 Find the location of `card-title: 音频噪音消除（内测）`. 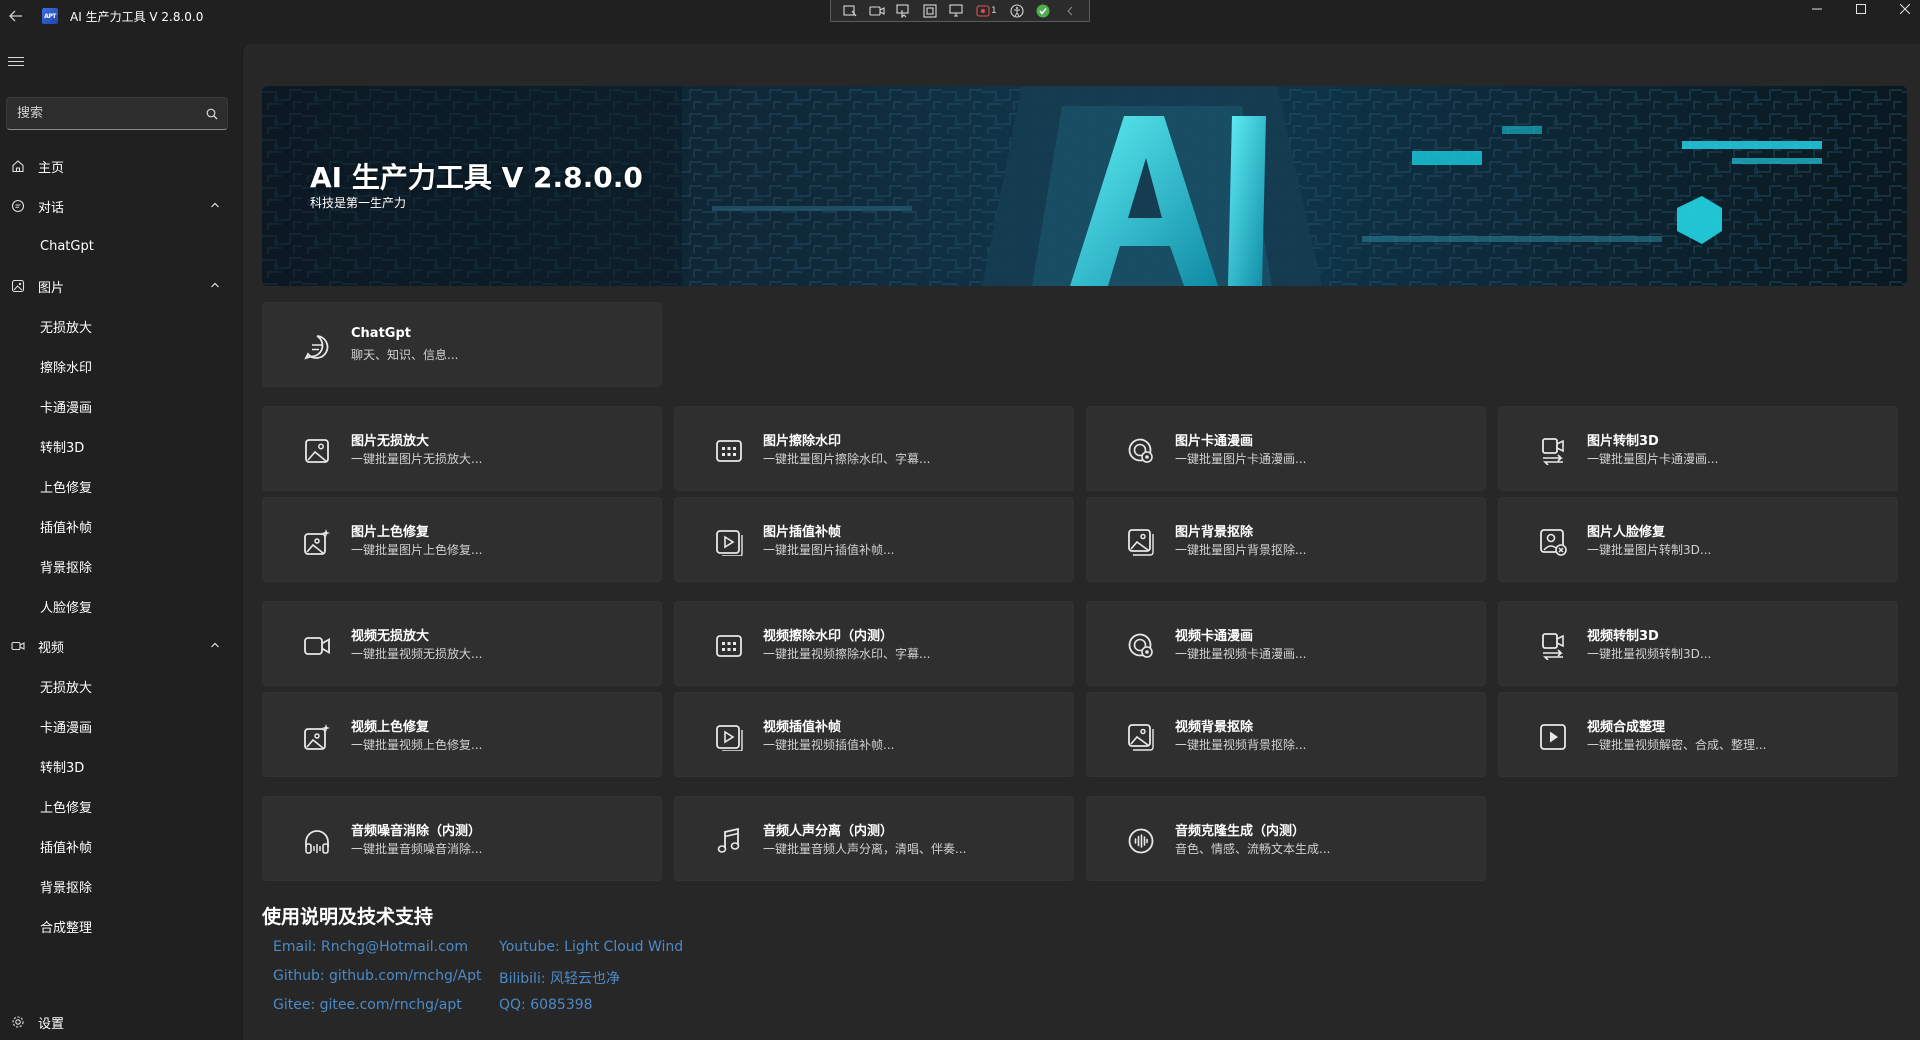

card-title: 音频噪音消除（内测） is located at coordinates (416, 831).